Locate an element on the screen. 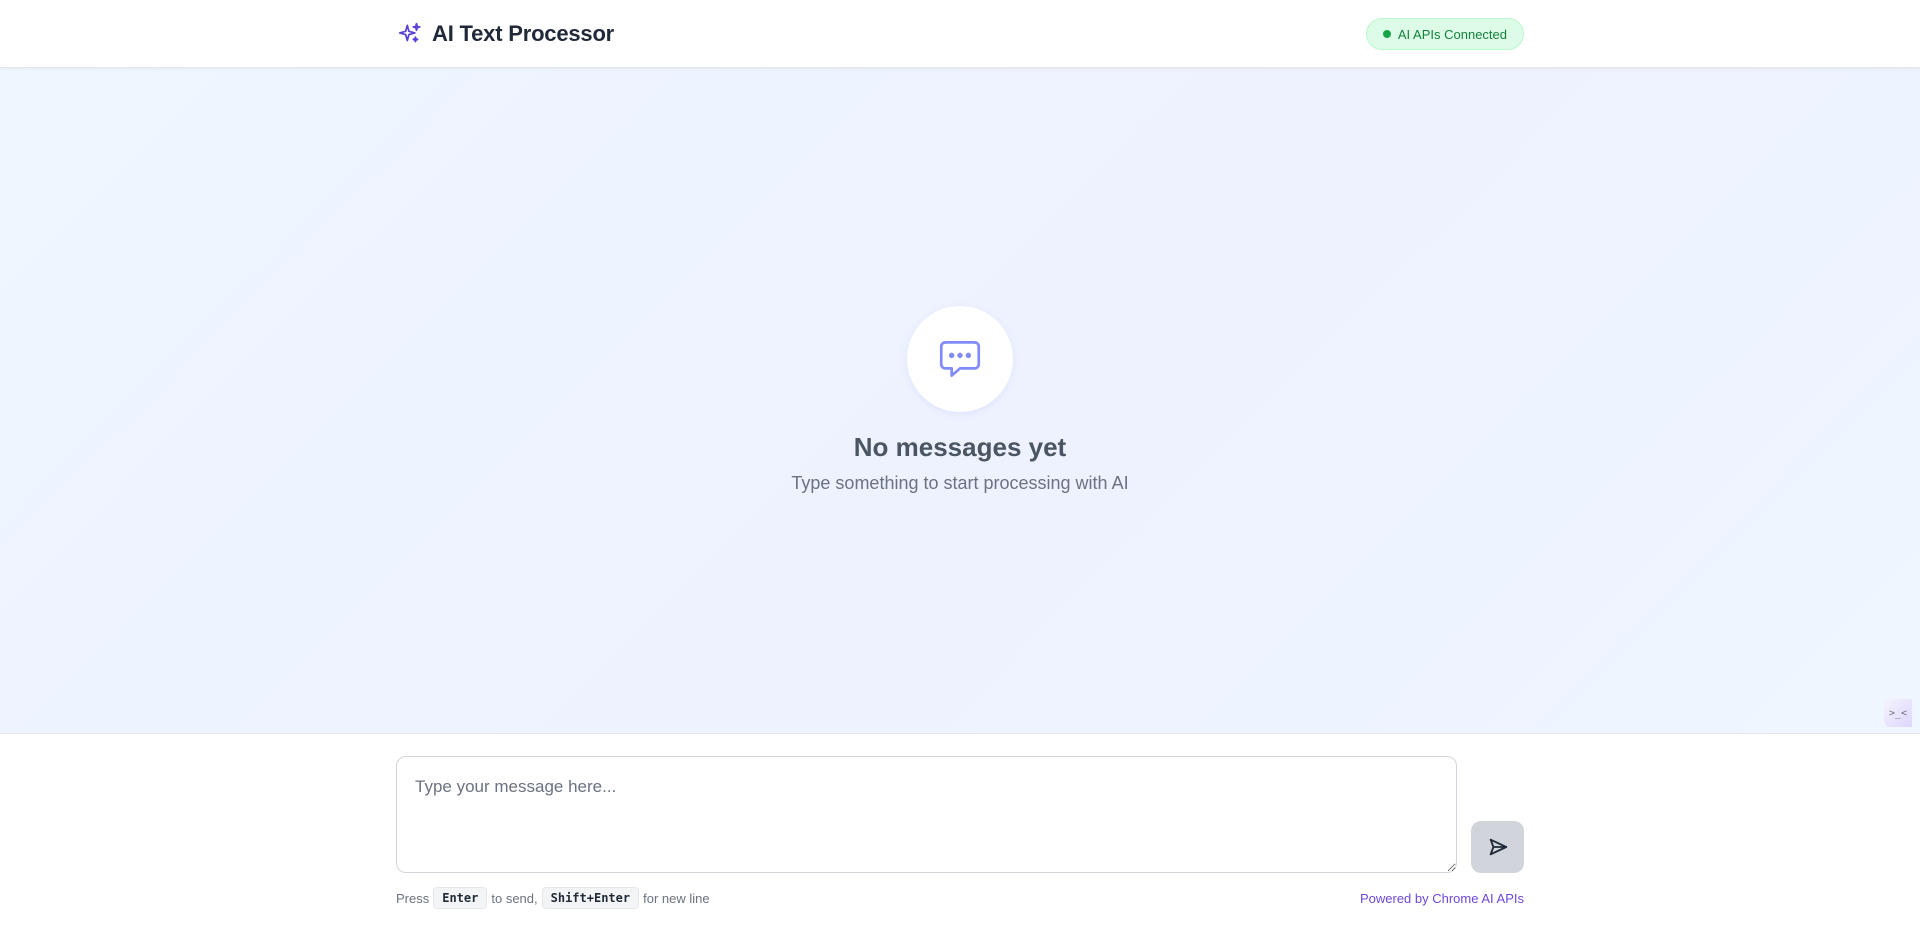 This screenshot has width=1920, height=933. powered-by-link: Powered by Chrome AI APIs is located at coordinates (1442, 898).